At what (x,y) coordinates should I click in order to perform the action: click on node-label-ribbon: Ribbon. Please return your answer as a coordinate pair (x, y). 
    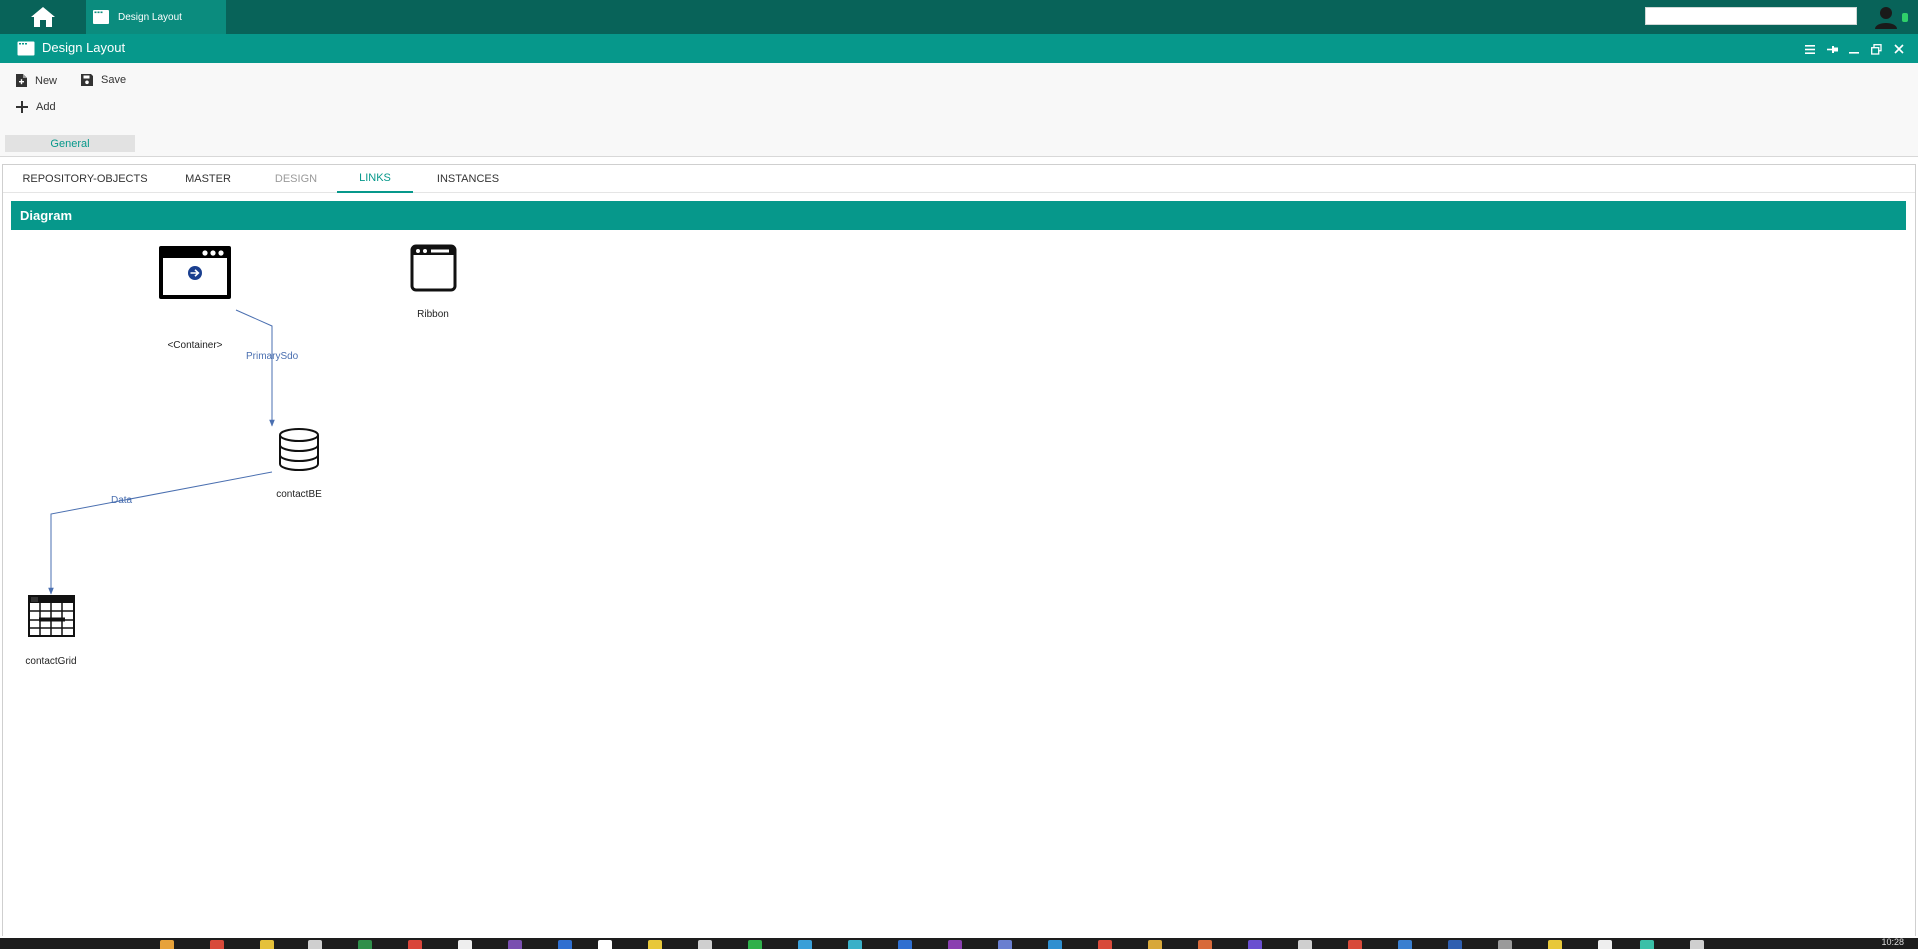
    Looking at the image, I should click on (433, 314).